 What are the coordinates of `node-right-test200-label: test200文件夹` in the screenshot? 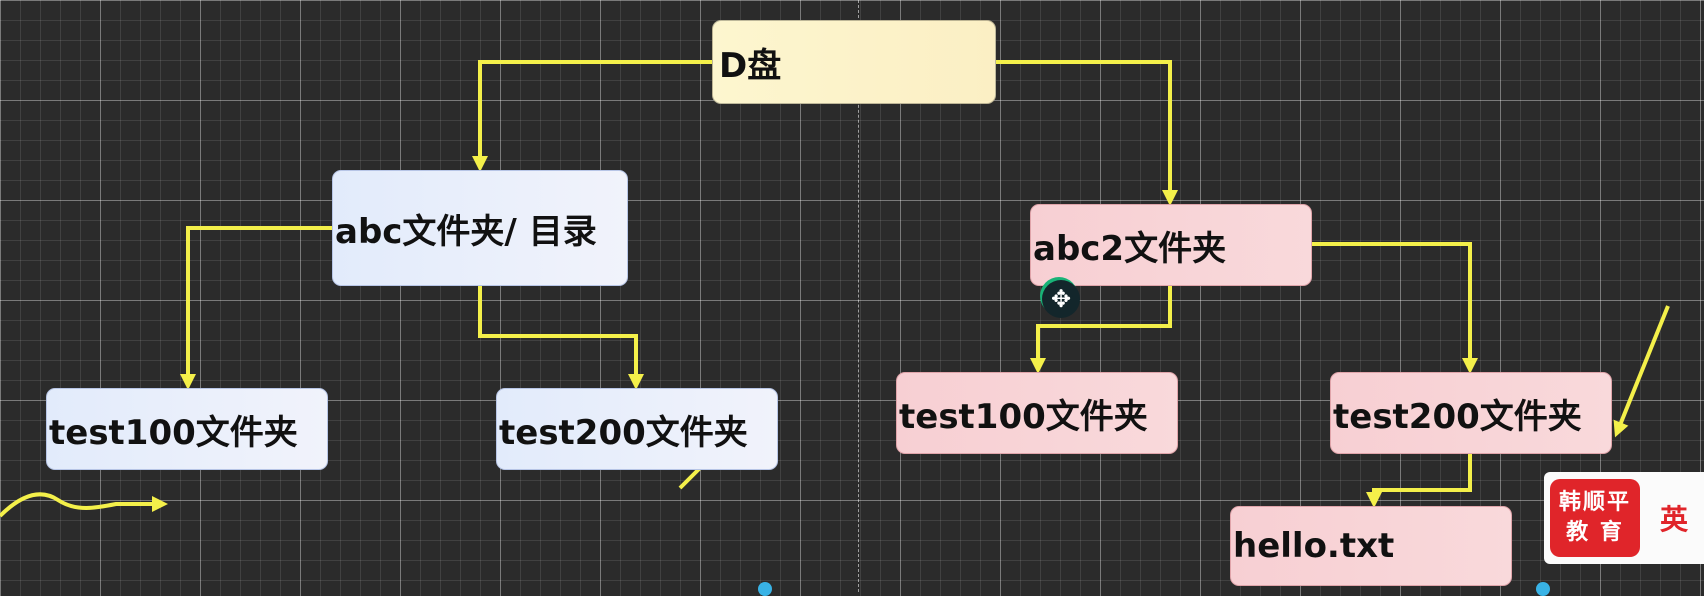 It's located at (1457, 416).